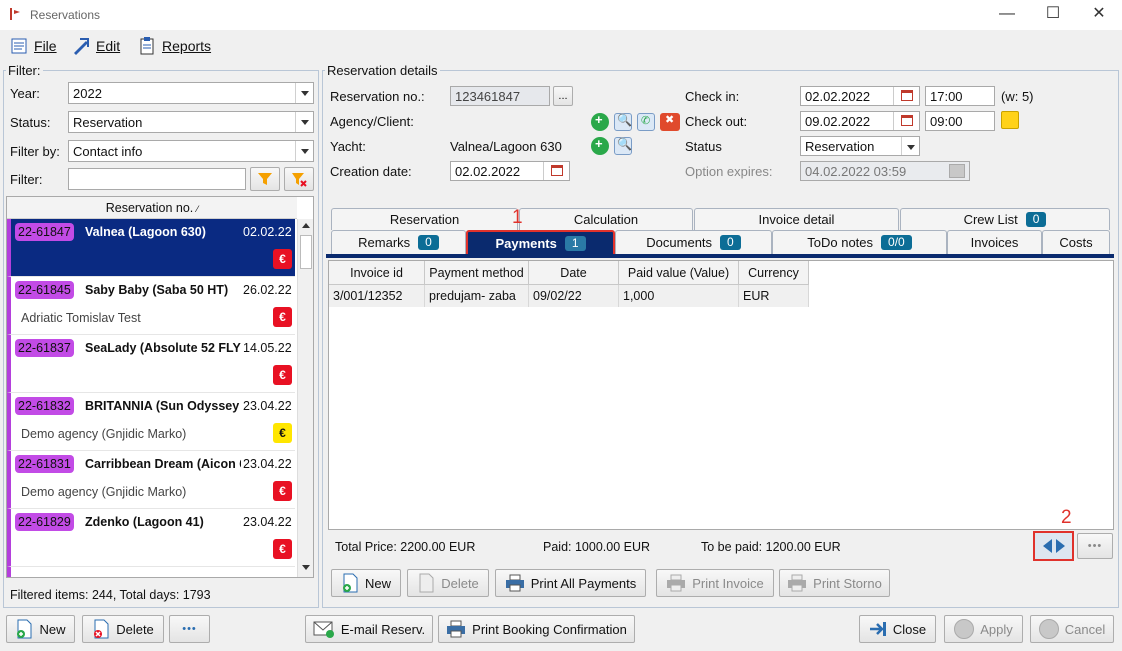  I want to click on tab-remarks: Remarks 0, so click(398, 242).